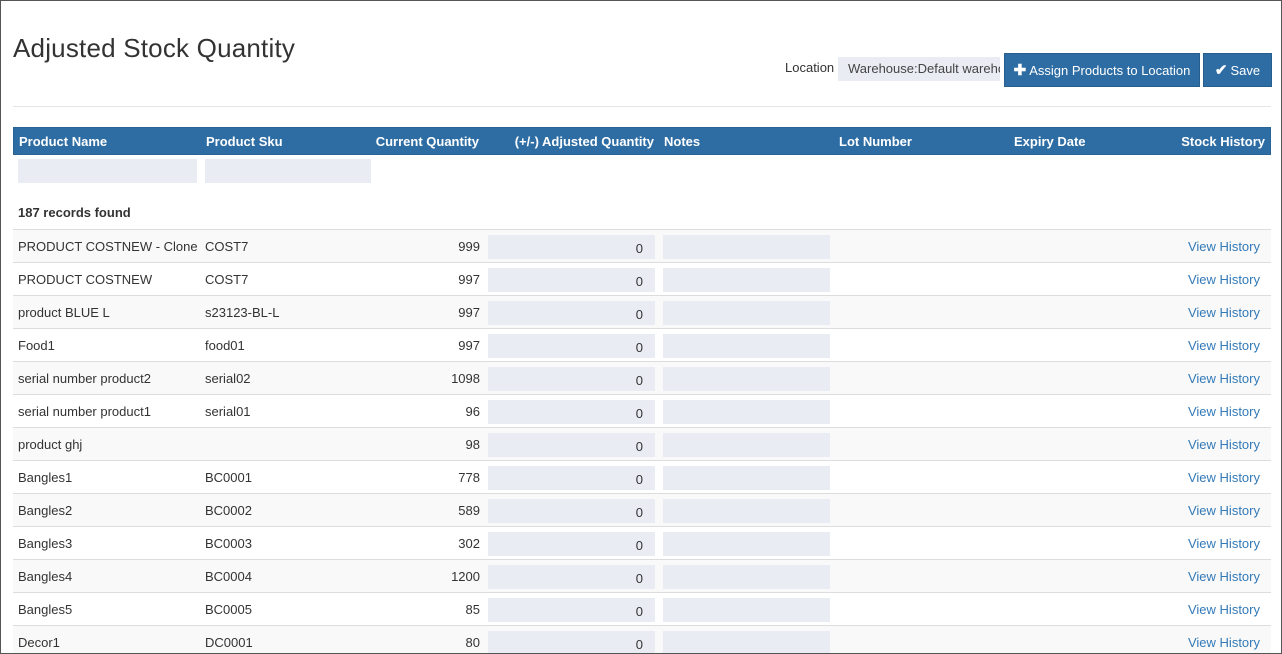 The width and height of the screenshot is (1282, 654). What do you see at coordinates (45, 576) in the screenshot?
I see `product-name-cell: Bangles4` at bounding box center [45, 576].